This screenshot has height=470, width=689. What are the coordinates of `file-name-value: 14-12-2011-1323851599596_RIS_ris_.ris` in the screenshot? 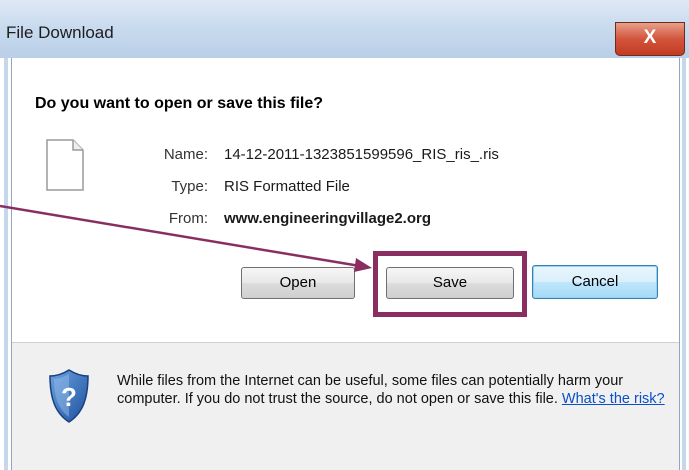 It's located at (361, 154).